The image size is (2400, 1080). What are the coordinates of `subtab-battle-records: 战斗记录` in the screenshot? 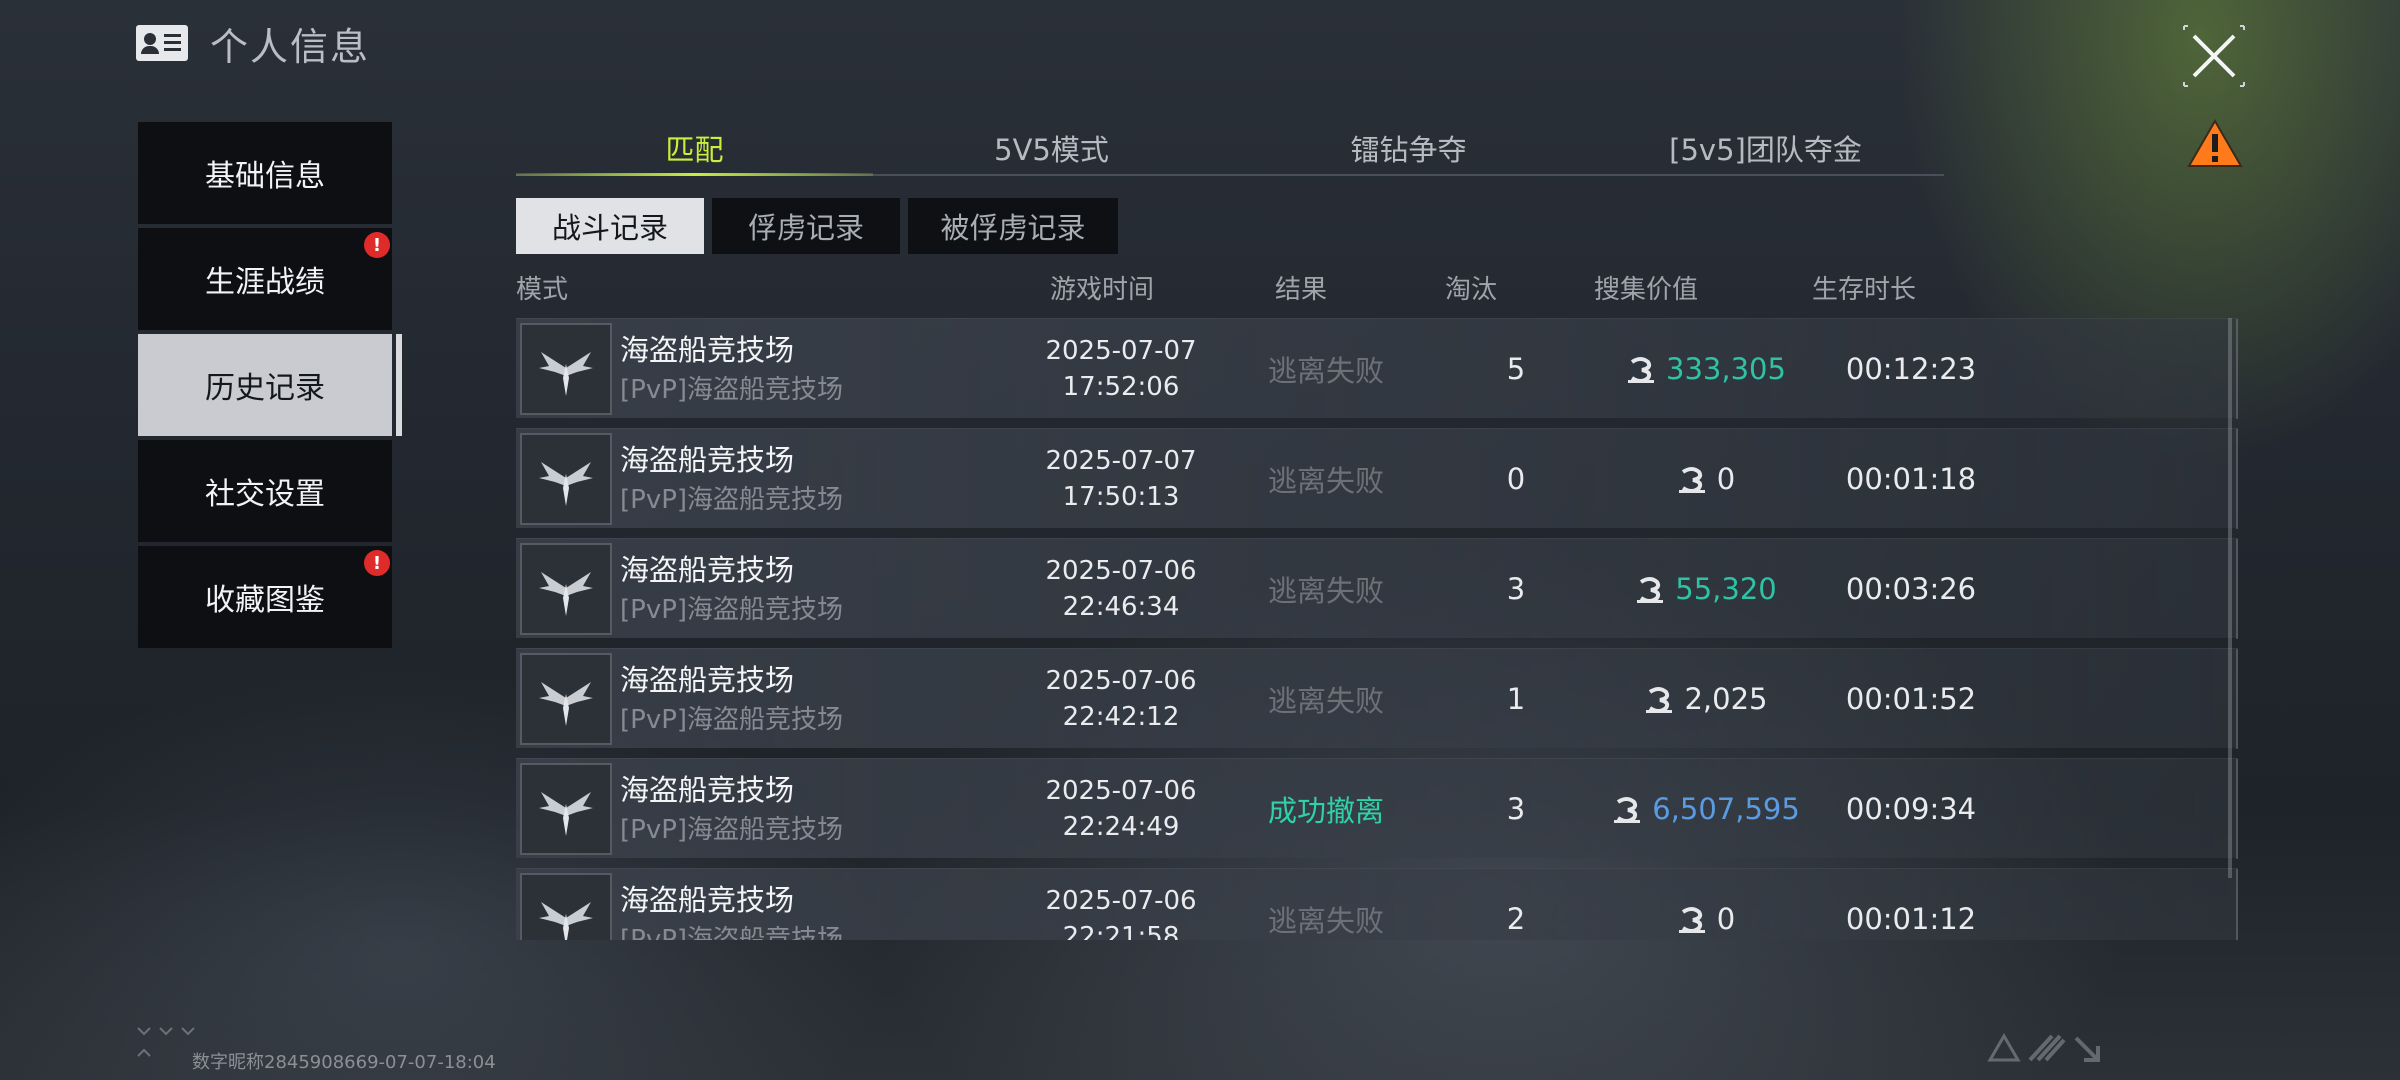 It's located at (610, 226).